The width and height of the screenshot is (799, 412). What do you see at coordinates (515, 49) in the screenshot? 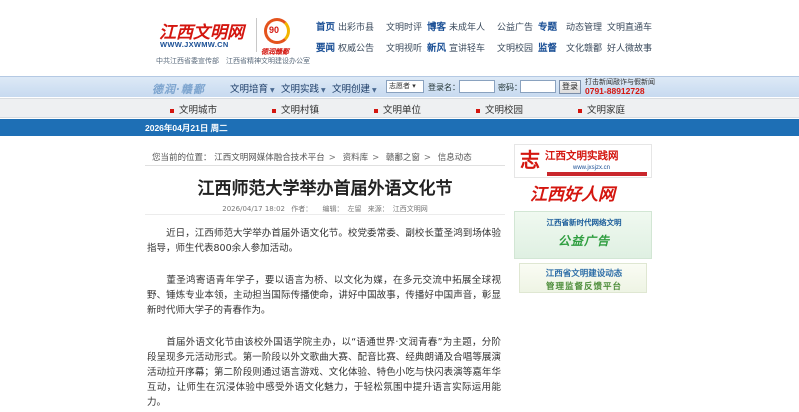
I see `nav-link: 文明校园` at bounding box center [515, 49].